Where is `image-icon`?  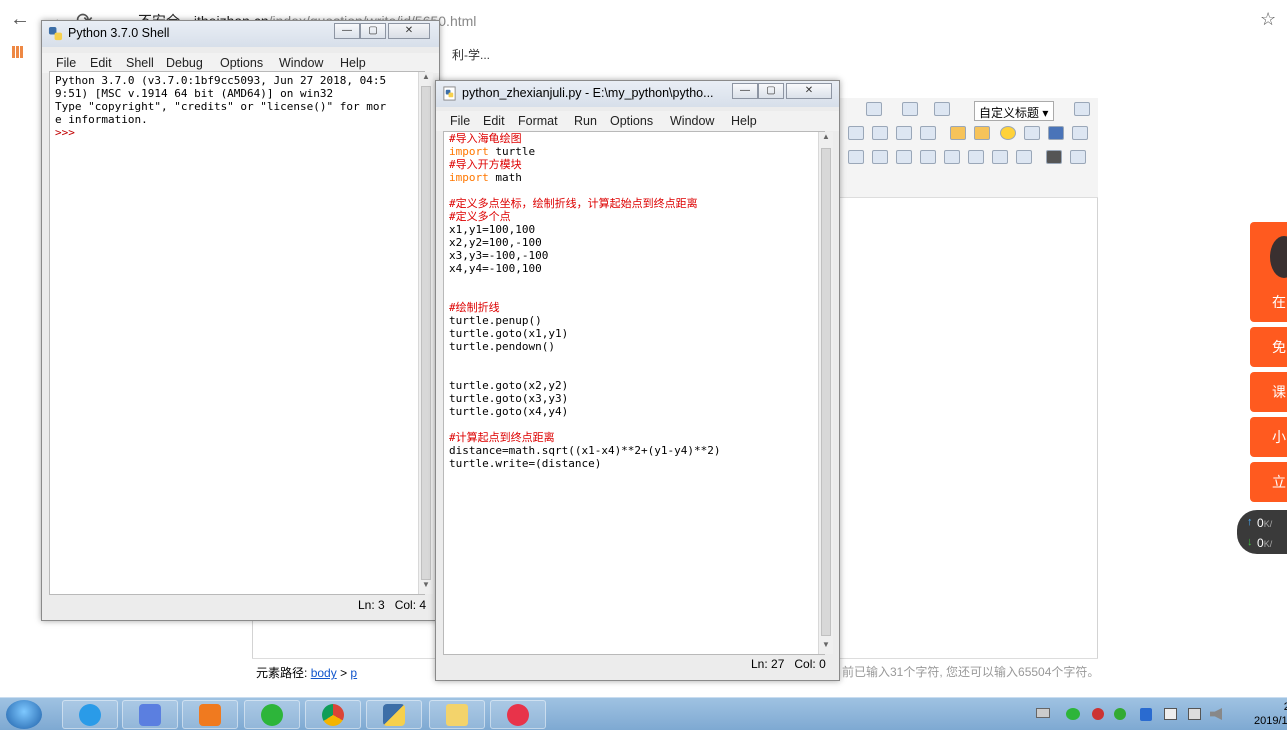
image-icon is located at coordinates (958, 133).